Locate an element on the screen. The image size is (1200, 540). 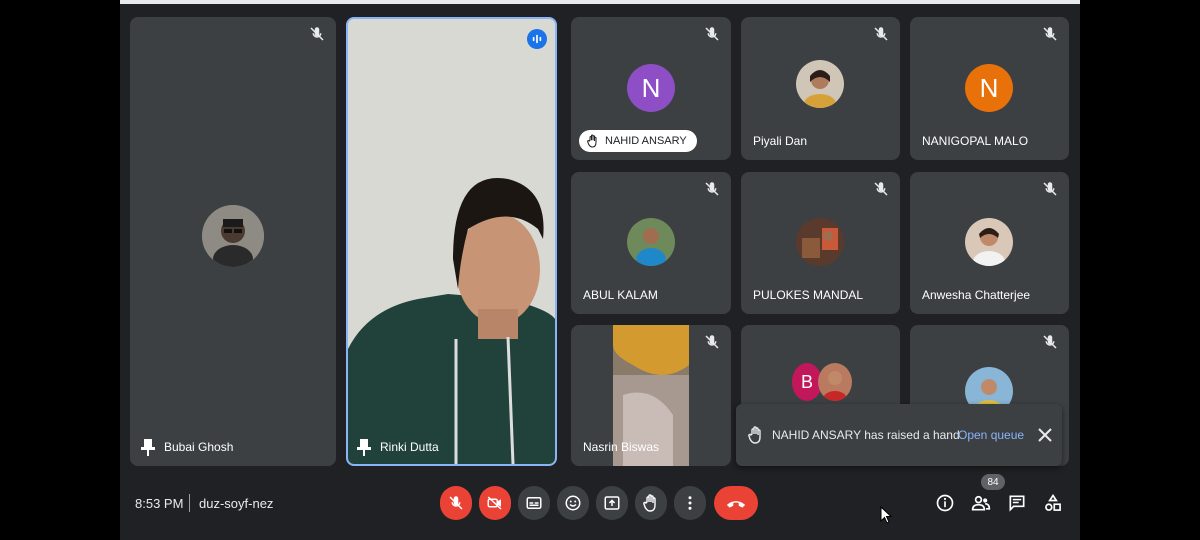
participant-tile-bubai: Bubai Ghosh is located at coordinates (233, 241).